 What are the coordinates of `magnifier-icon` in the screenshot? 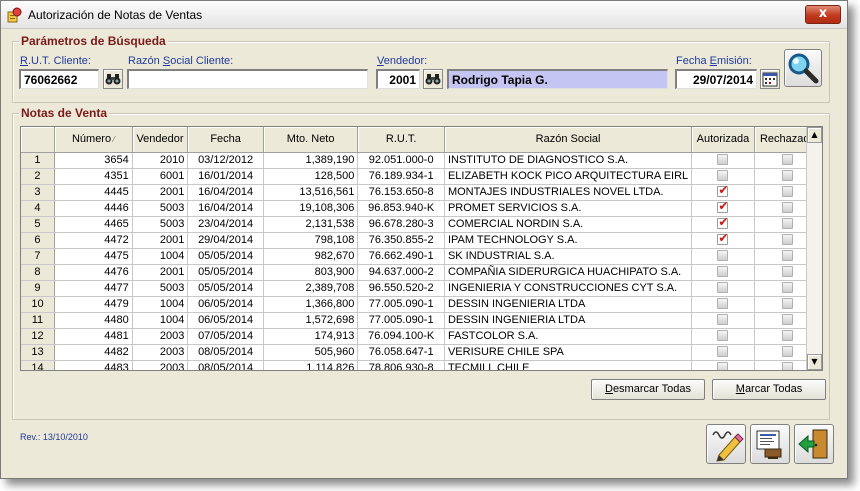 It's located at (803, 68).